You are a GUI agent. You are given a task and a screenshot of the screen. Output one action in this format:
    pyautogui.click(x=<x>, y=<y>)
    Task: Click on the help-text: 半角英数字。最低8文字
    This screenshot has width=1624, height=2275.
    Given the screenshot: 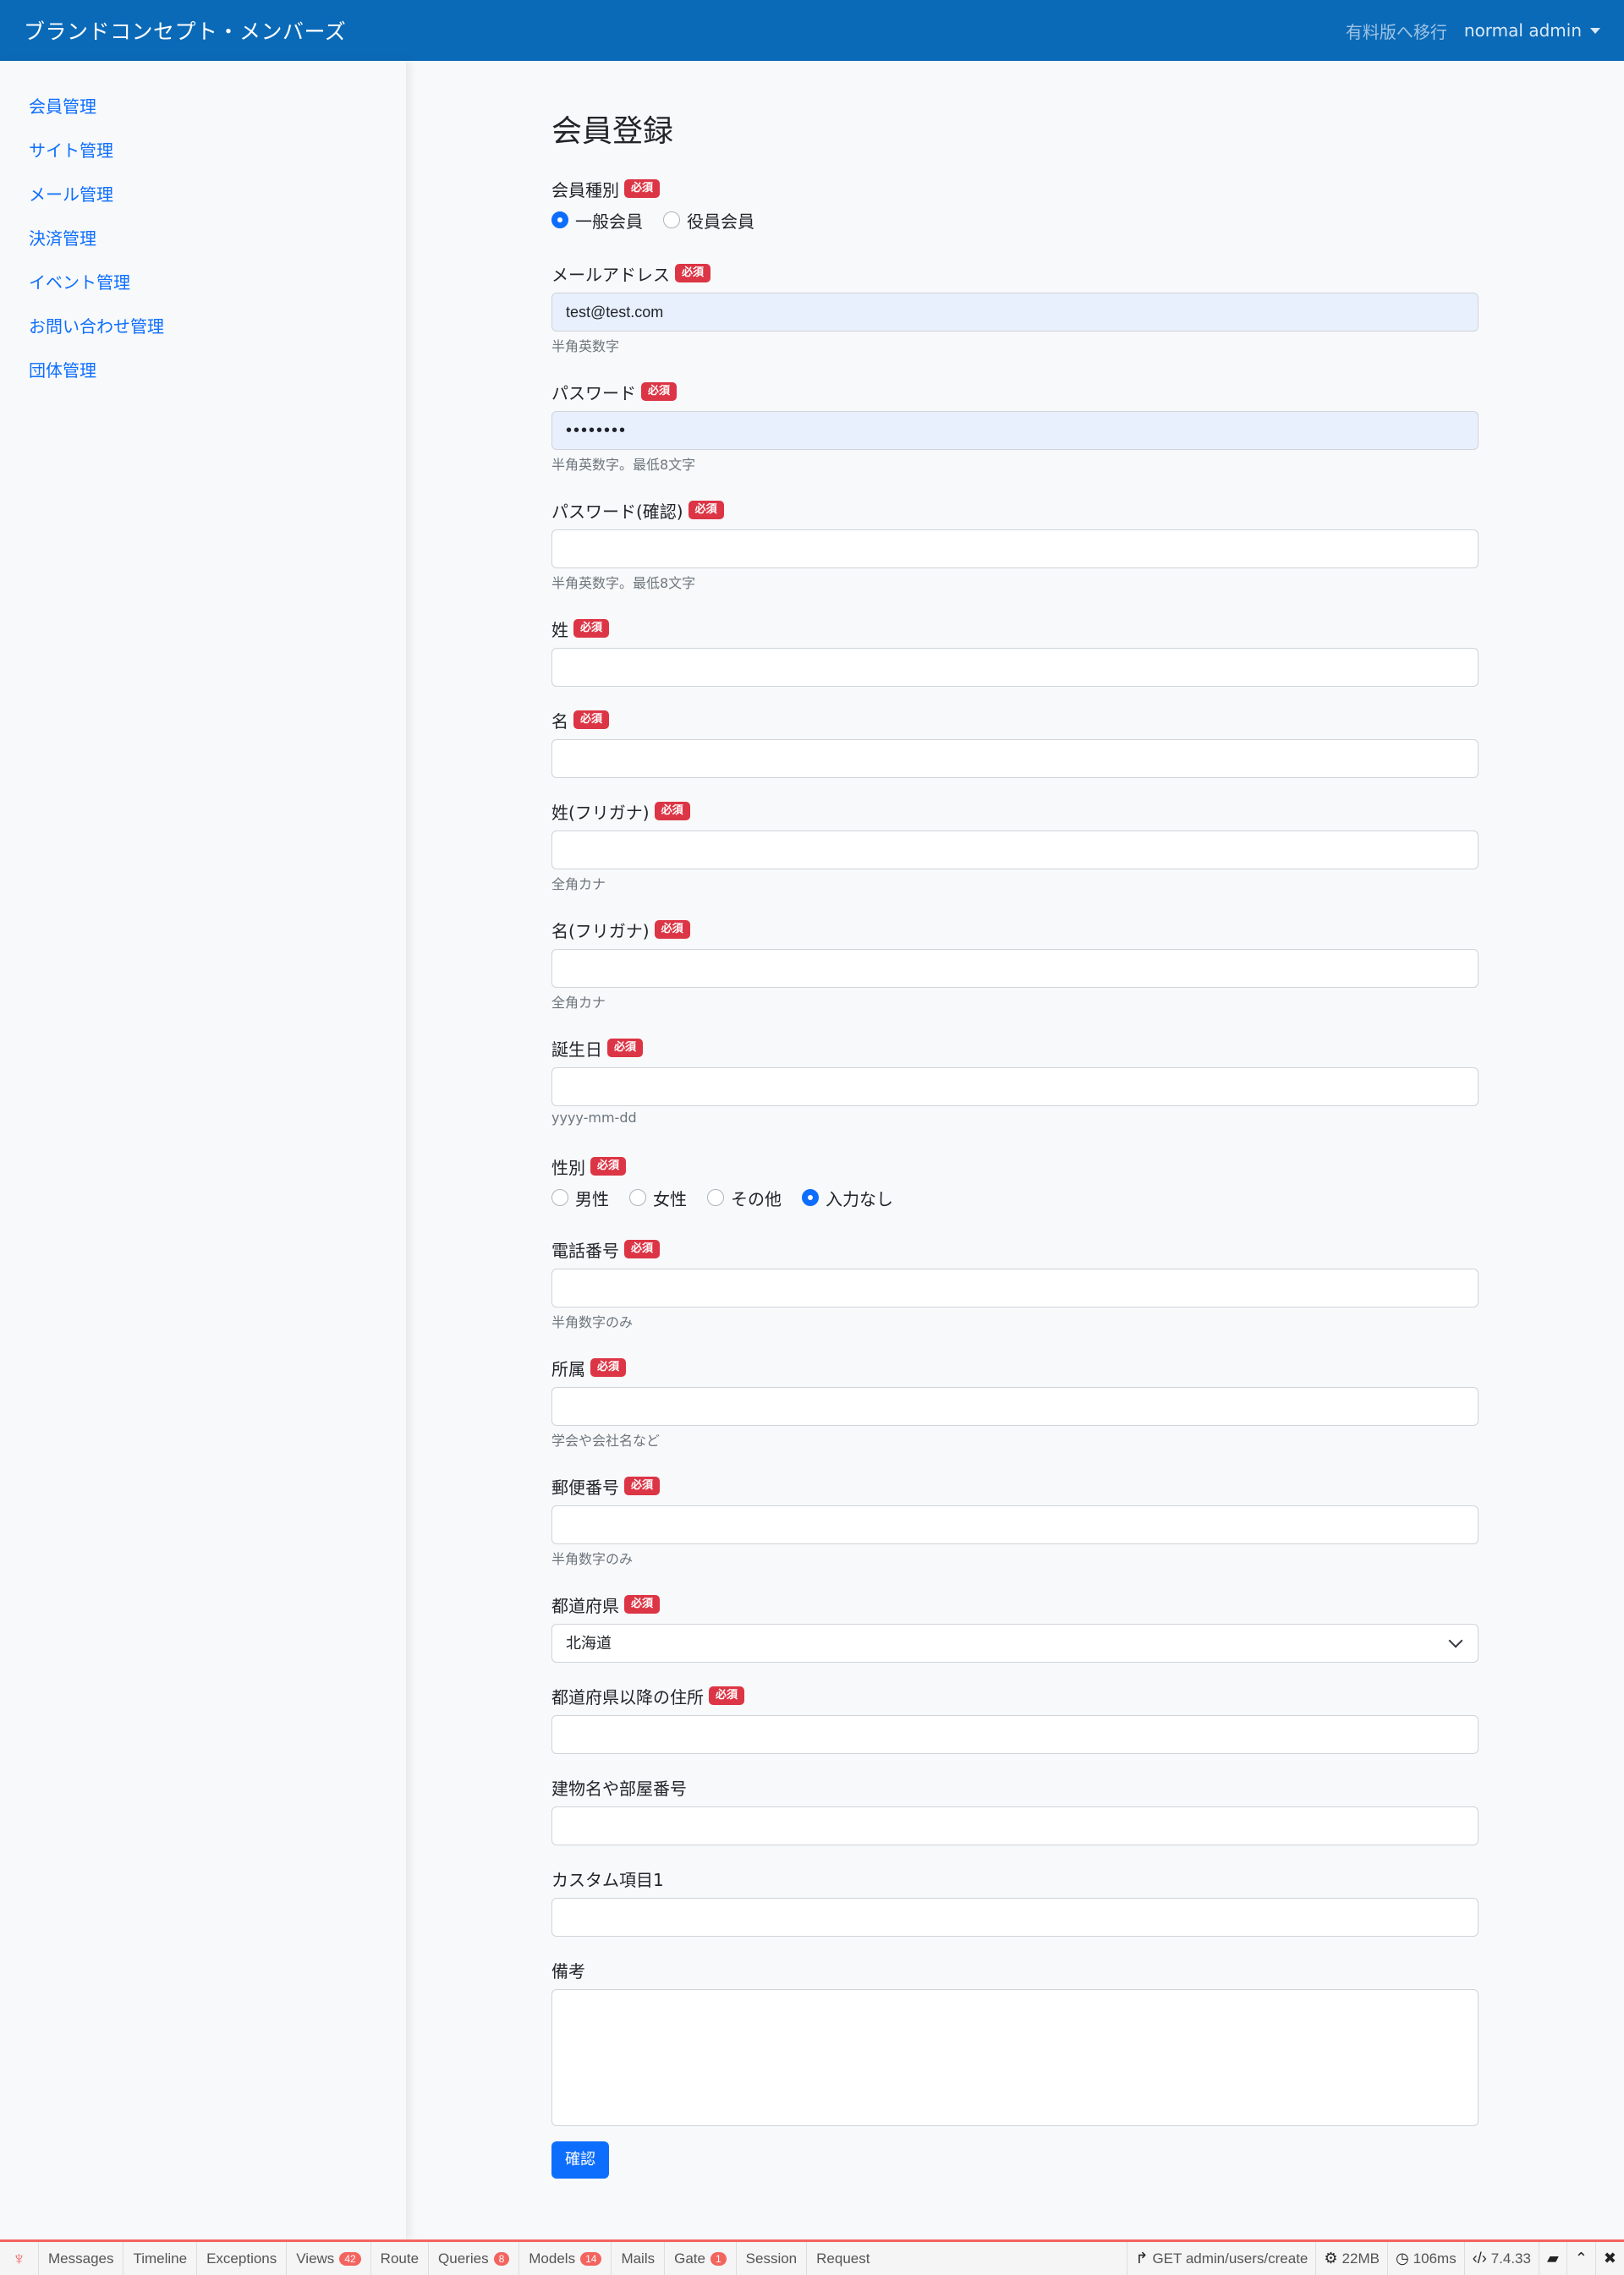 What is the action you would take?
    pyautogui.click(x=624, y=583)
    